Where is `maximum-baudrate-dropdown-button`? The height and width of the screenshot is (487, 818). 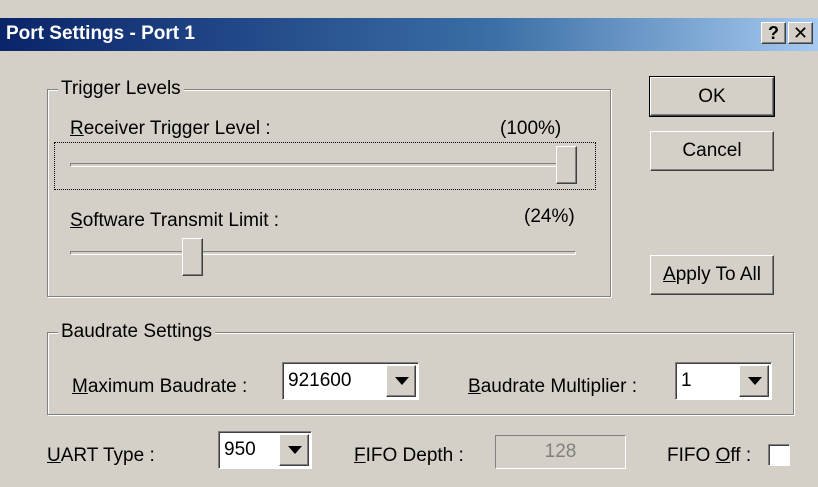
maximum-baudrate-dropdown-button is located at coordinates (401, 381).